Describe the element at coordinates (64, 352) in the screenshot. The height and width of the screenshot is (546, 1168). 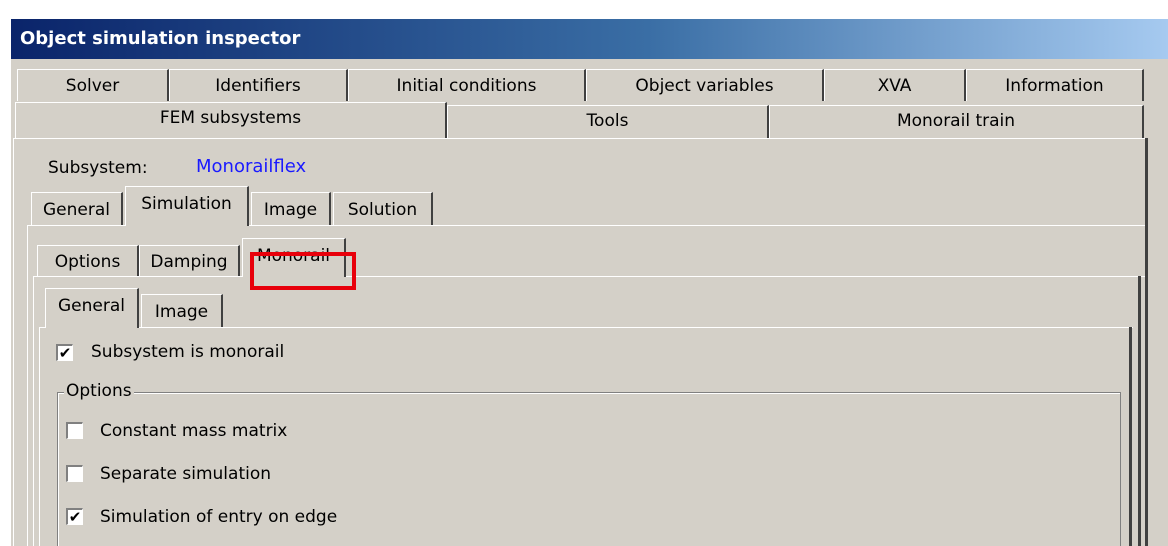
I see `subsystem-is-monorail-checkbox: ✔` at that location.